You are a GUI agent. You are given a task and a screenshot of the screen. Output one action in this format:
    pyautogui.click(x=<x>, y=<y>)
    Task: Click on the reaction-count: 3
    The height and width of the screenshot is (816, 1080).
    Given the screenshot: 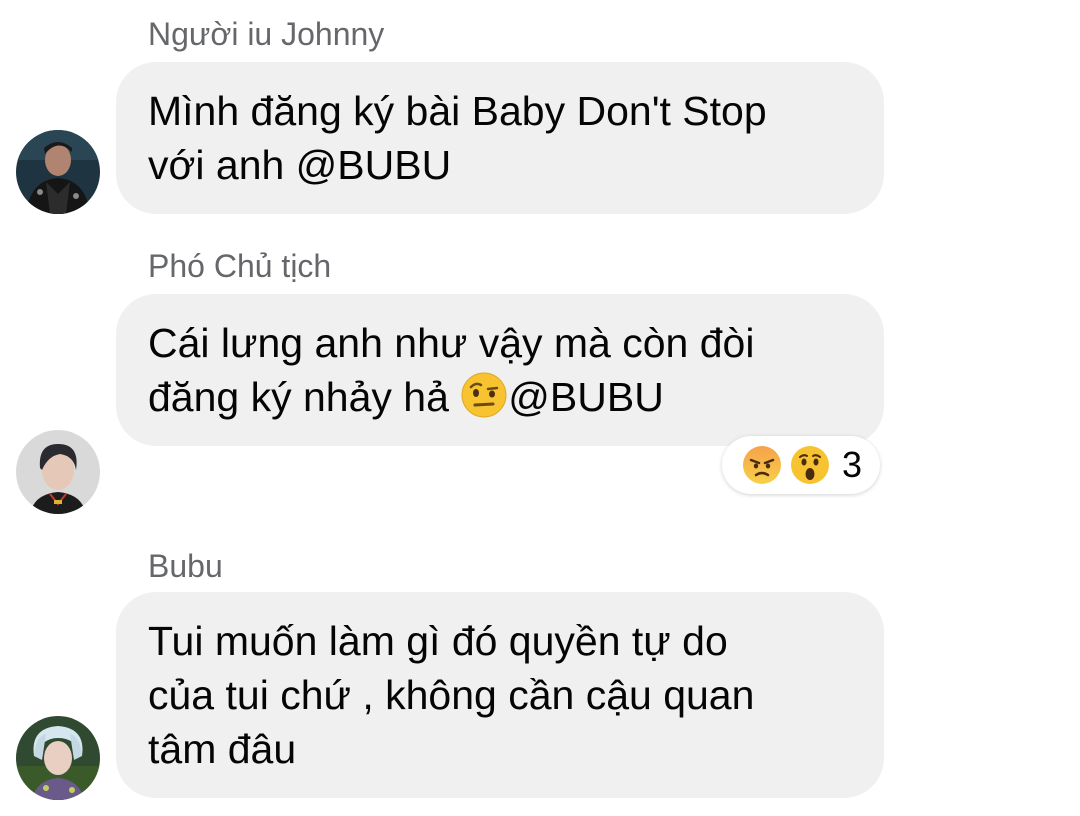 What is the action you would take?
    pyautogui.click(x=852, y=464)
    